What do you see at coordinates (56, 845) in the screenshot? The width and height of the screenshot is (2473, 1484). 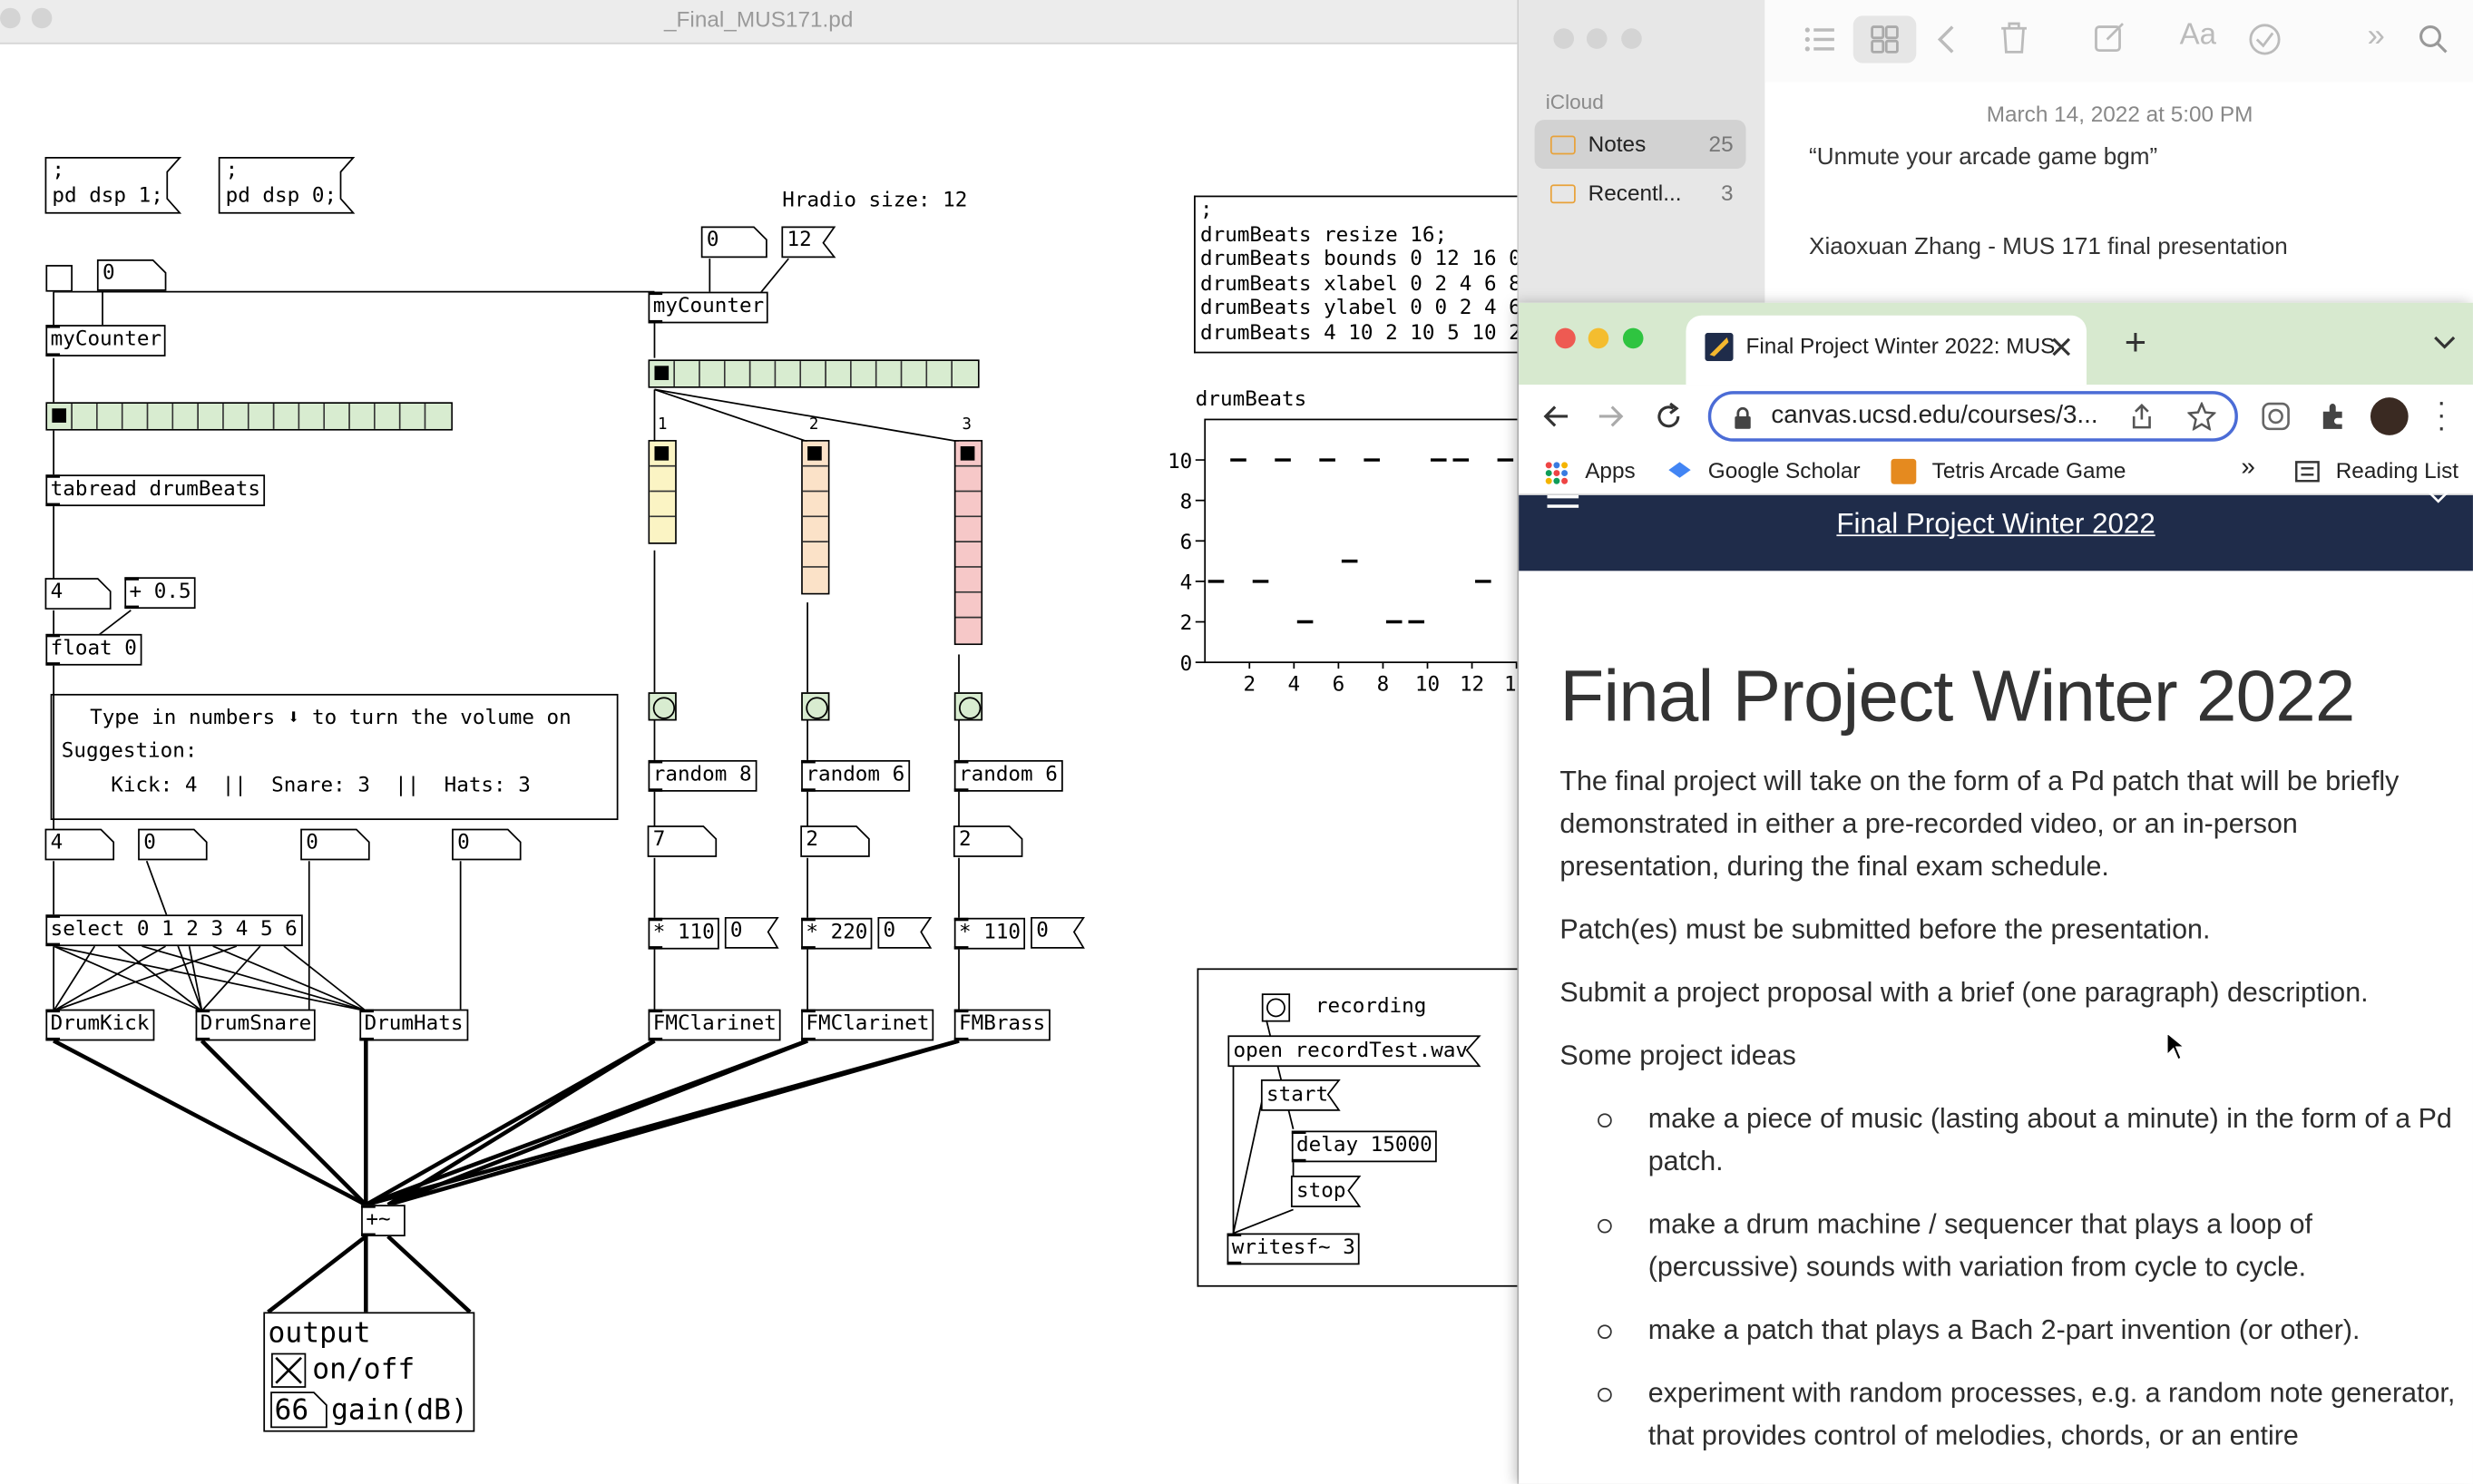 I see `vol-kick-number: 4` at bounding box center [56, 845].